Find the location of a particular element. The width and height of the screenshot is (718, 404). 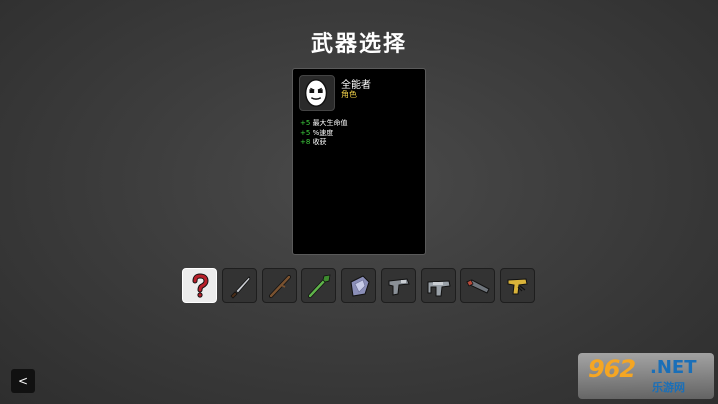

site-watermark-logo: 962 .NET 乐游网 is located at coordinates (646, 376).